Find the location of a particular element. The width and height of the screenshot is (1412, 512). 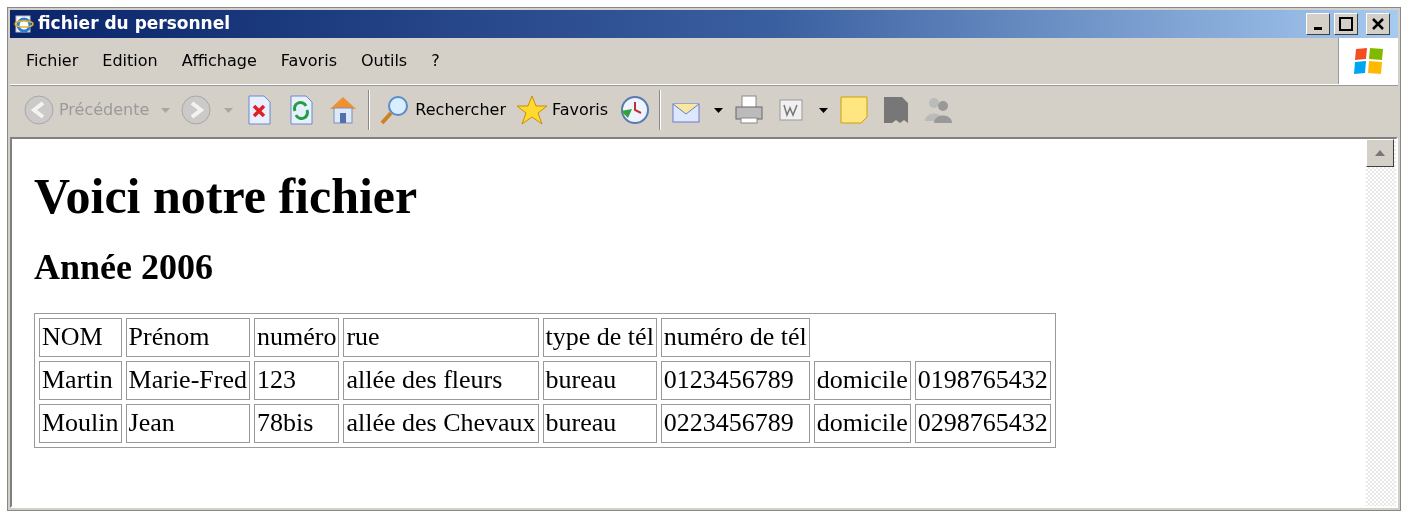

table-cell: allée des fleurs is located at coordinates (441, 380).